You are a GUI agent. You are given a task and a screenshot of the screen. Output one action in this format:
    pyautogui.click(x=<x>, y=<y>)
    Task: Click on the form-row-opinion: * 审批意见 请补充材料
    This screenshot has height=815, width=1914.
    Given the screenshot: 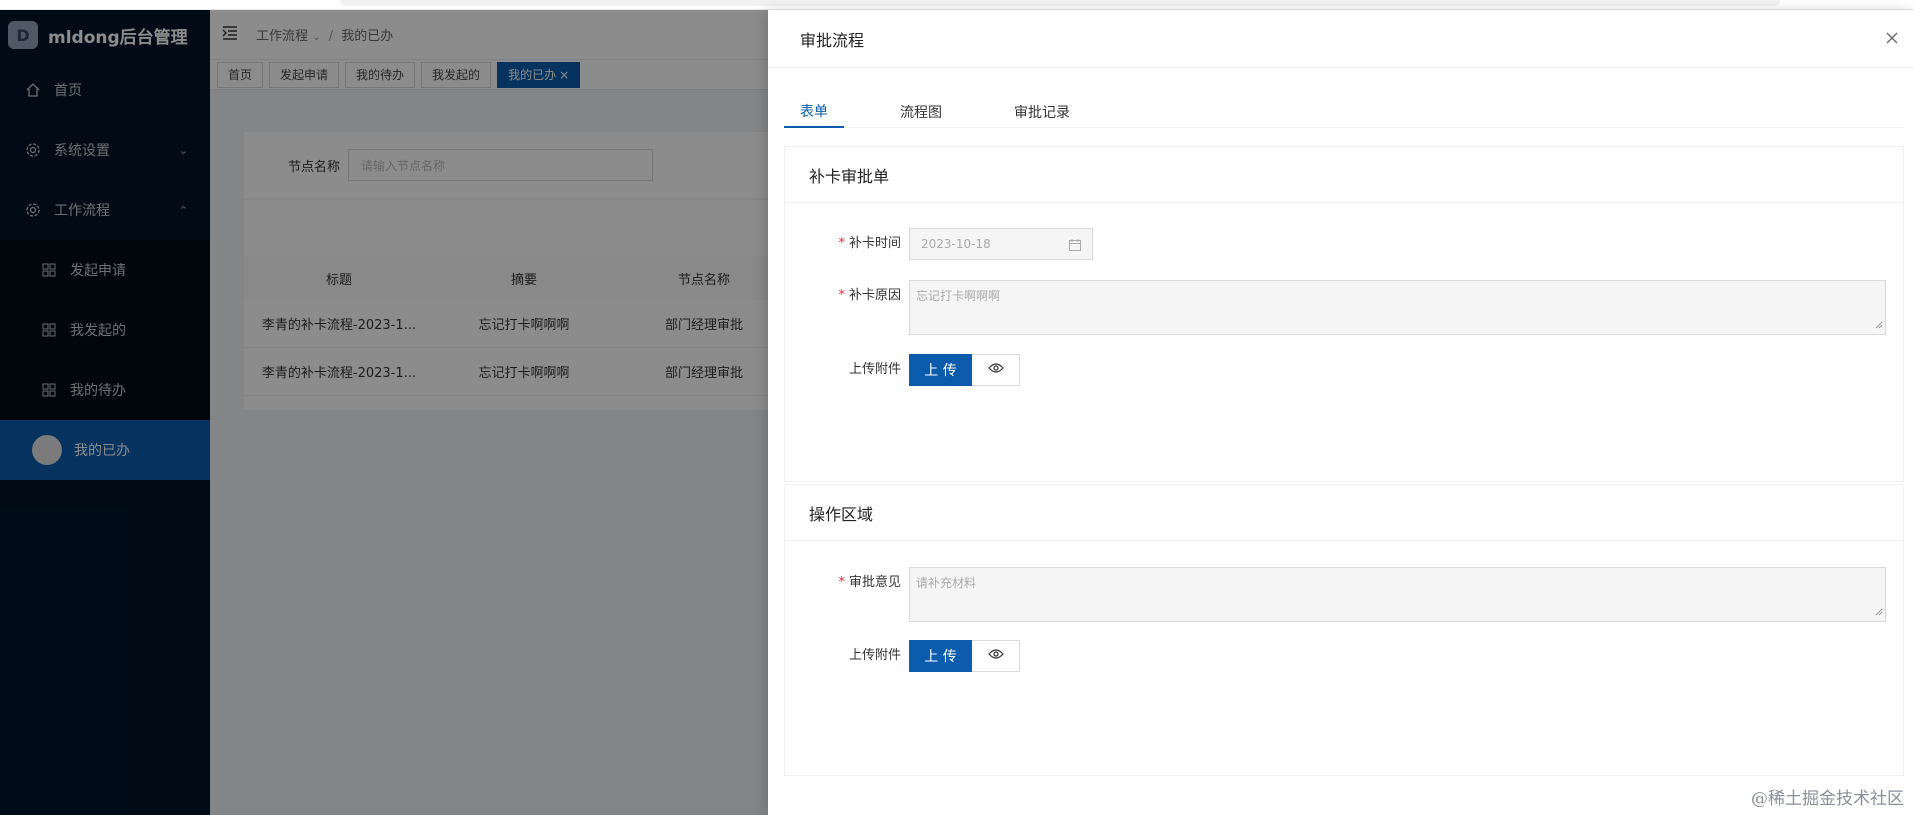 What is the action you would take?
    pyautogui.click(x=1335, y=594)
    